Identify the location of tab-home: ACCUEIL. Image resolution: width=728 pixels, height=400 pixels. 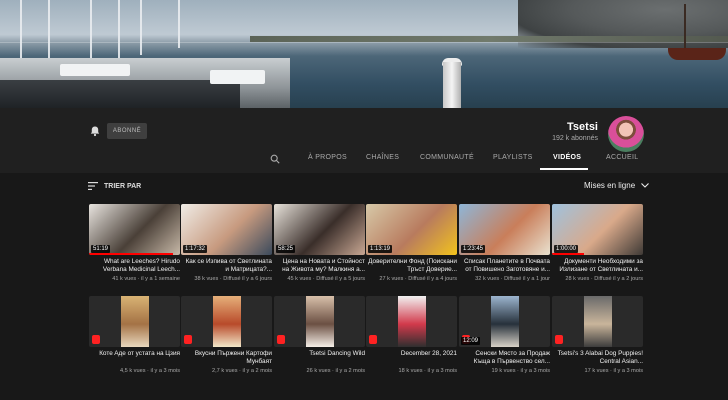
(622, 157).